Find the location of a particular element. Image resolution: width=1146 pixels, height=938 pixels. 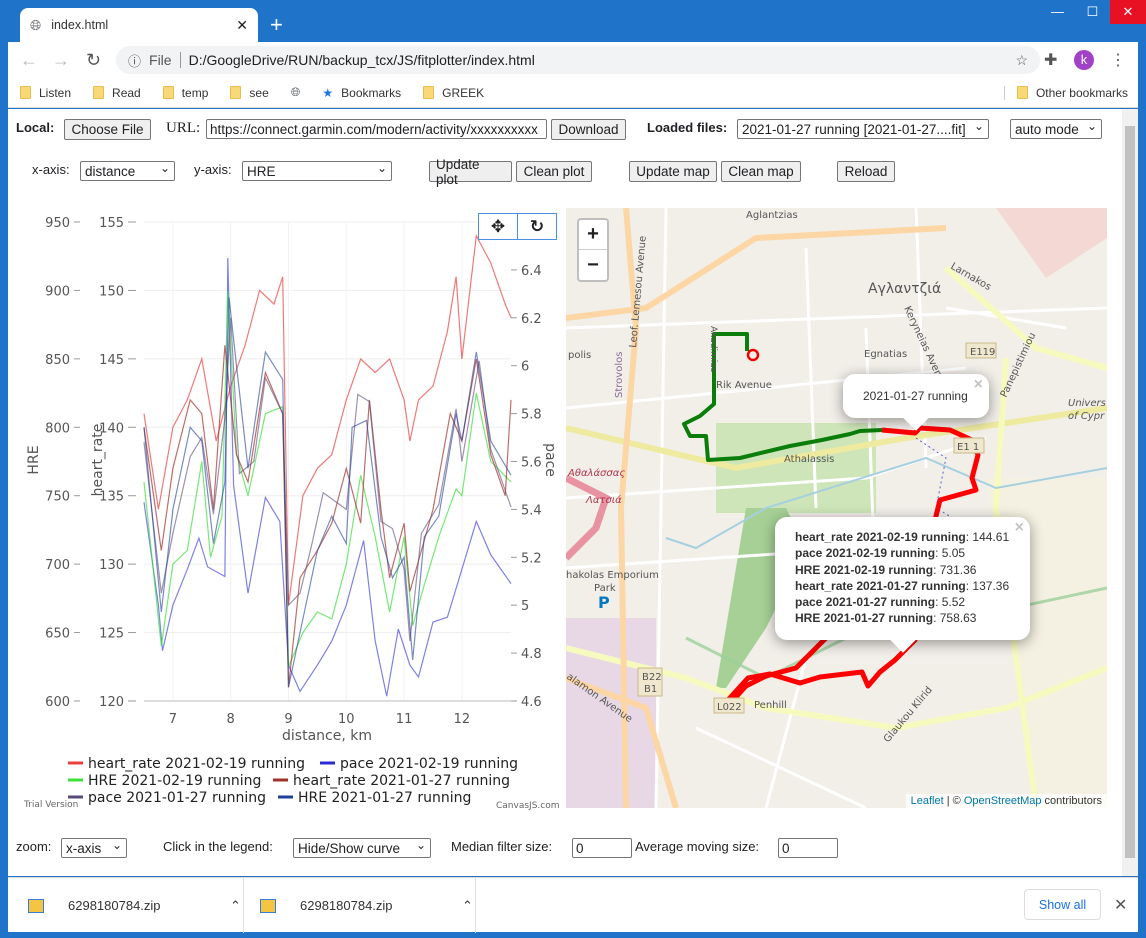

hre-tick-label: 750 is located at coordinates (57, 497).